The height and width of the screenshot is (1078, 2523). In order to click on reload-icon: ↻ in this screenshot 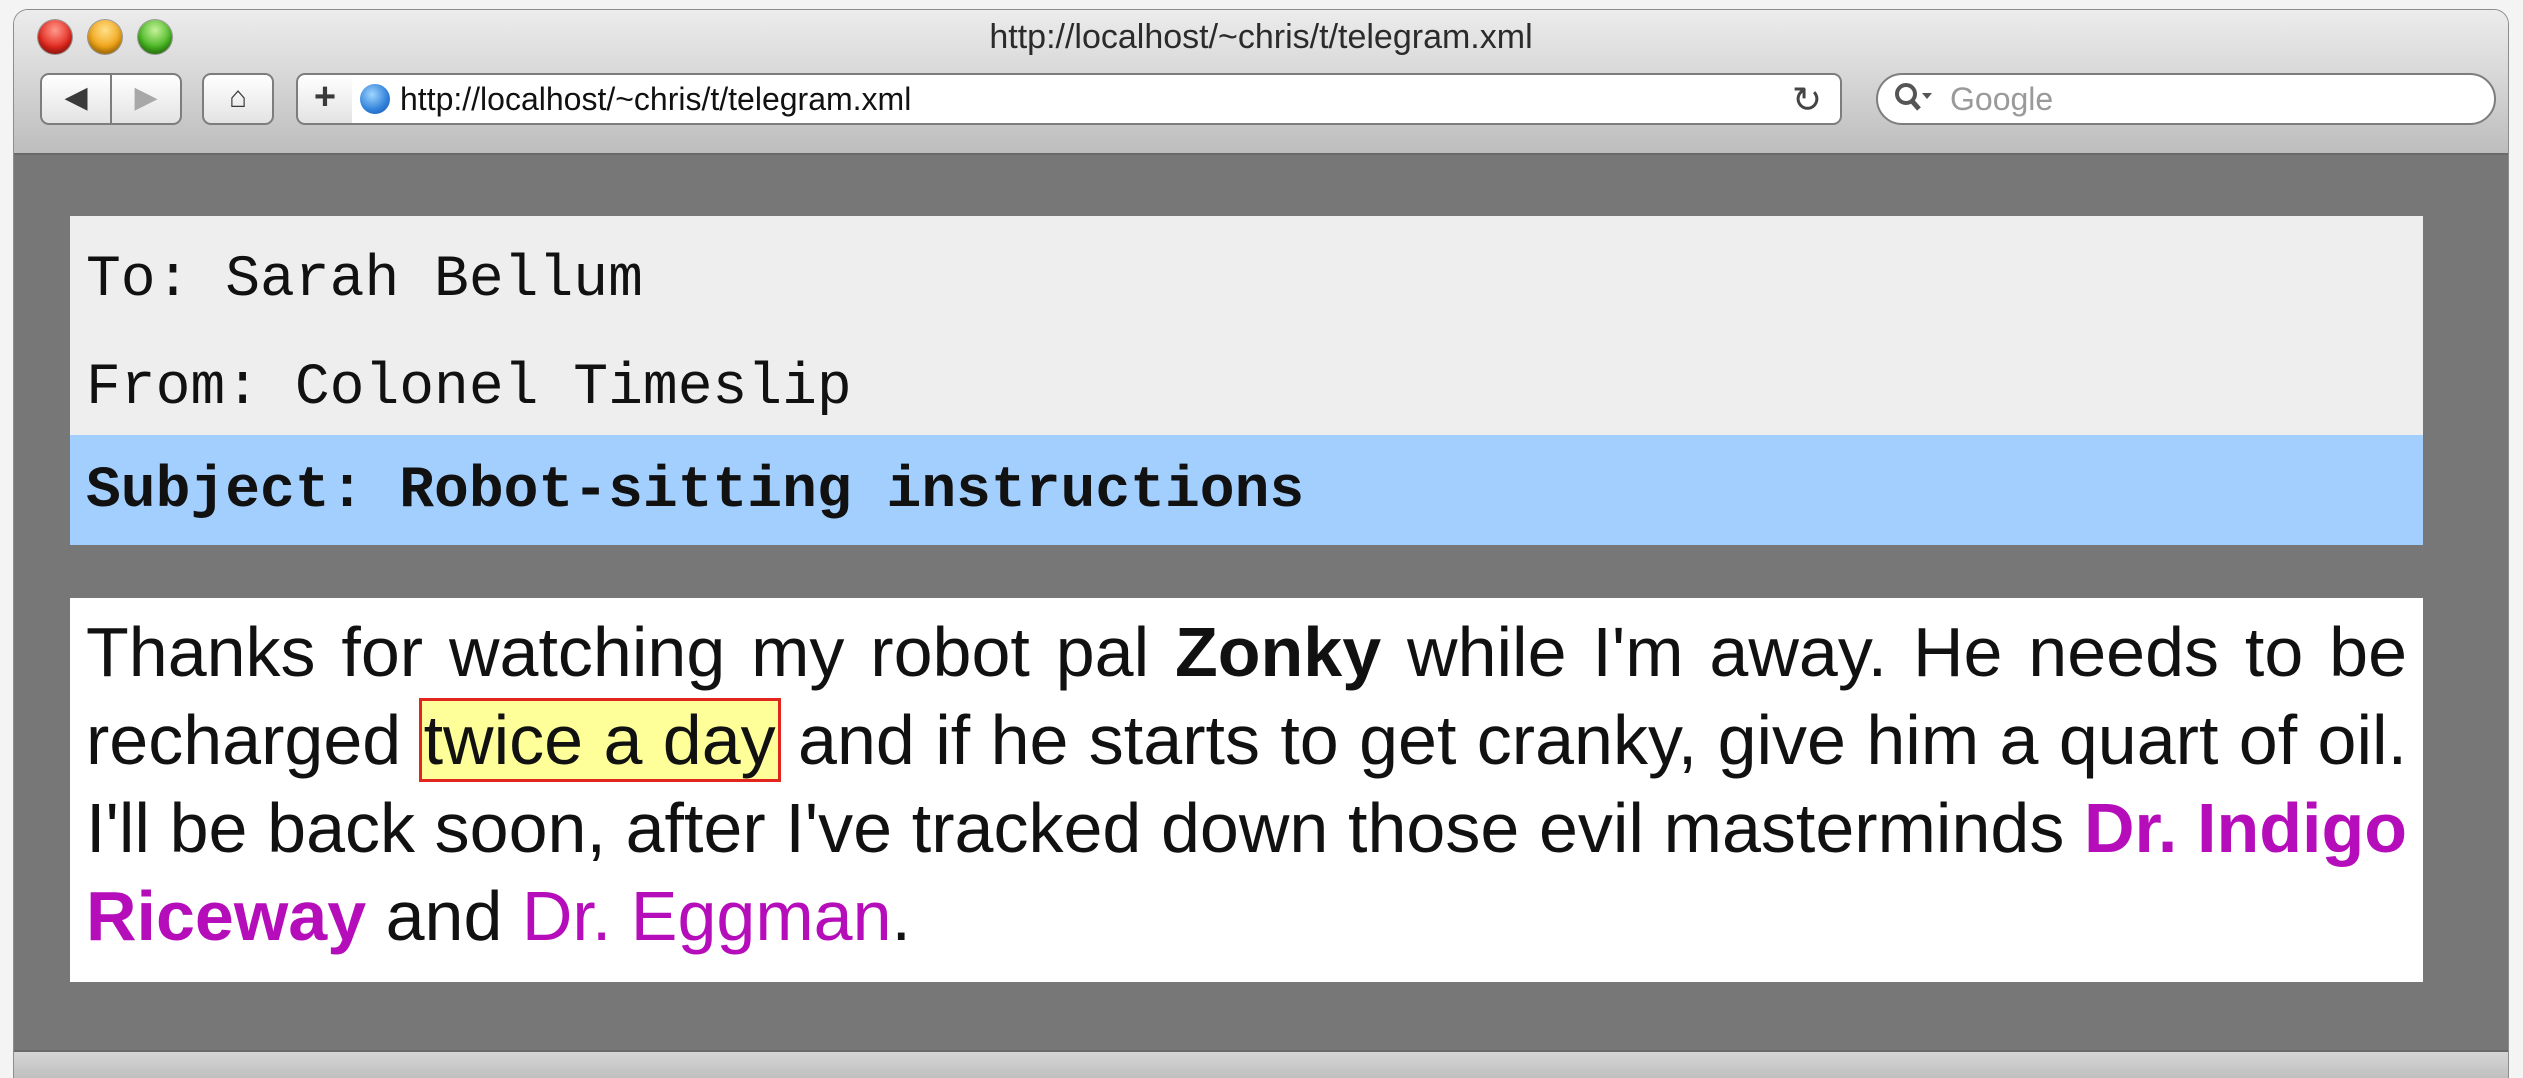, I will do `click(1807, 100)`.